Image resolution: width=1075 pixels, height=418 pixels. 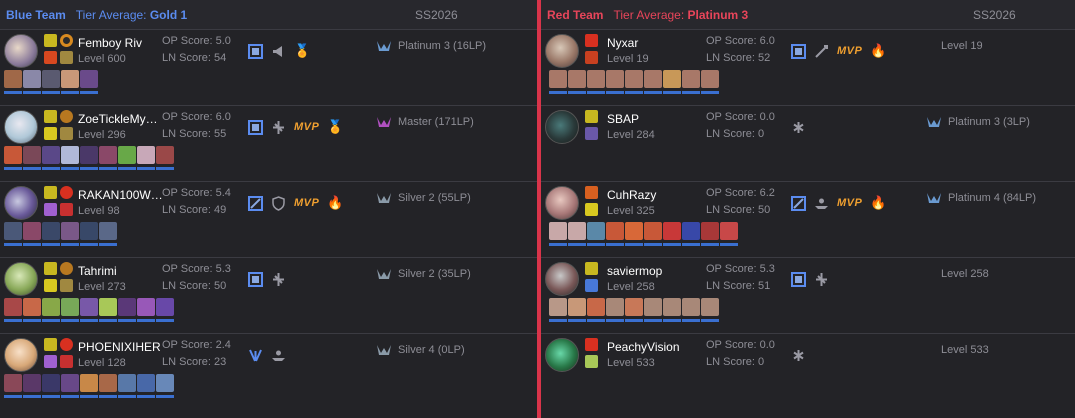 I want to click on ln-score: LN Score: 51, so click(x=738, y=286).